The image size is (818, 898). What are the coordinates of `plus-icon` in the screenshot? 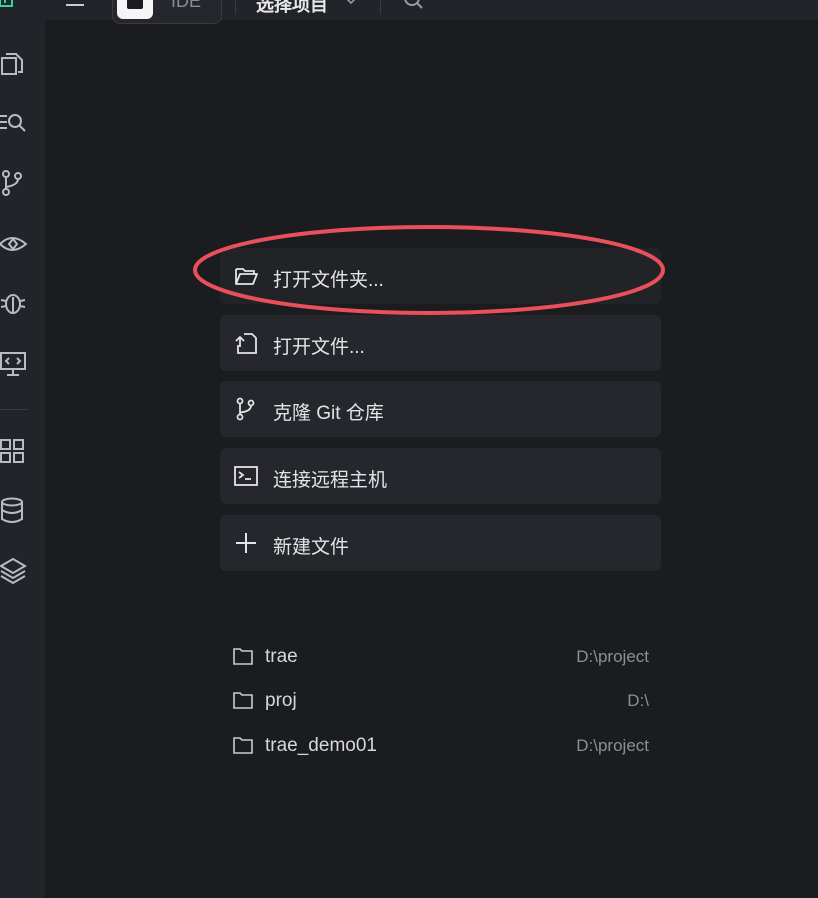 It's located at (246, 543).